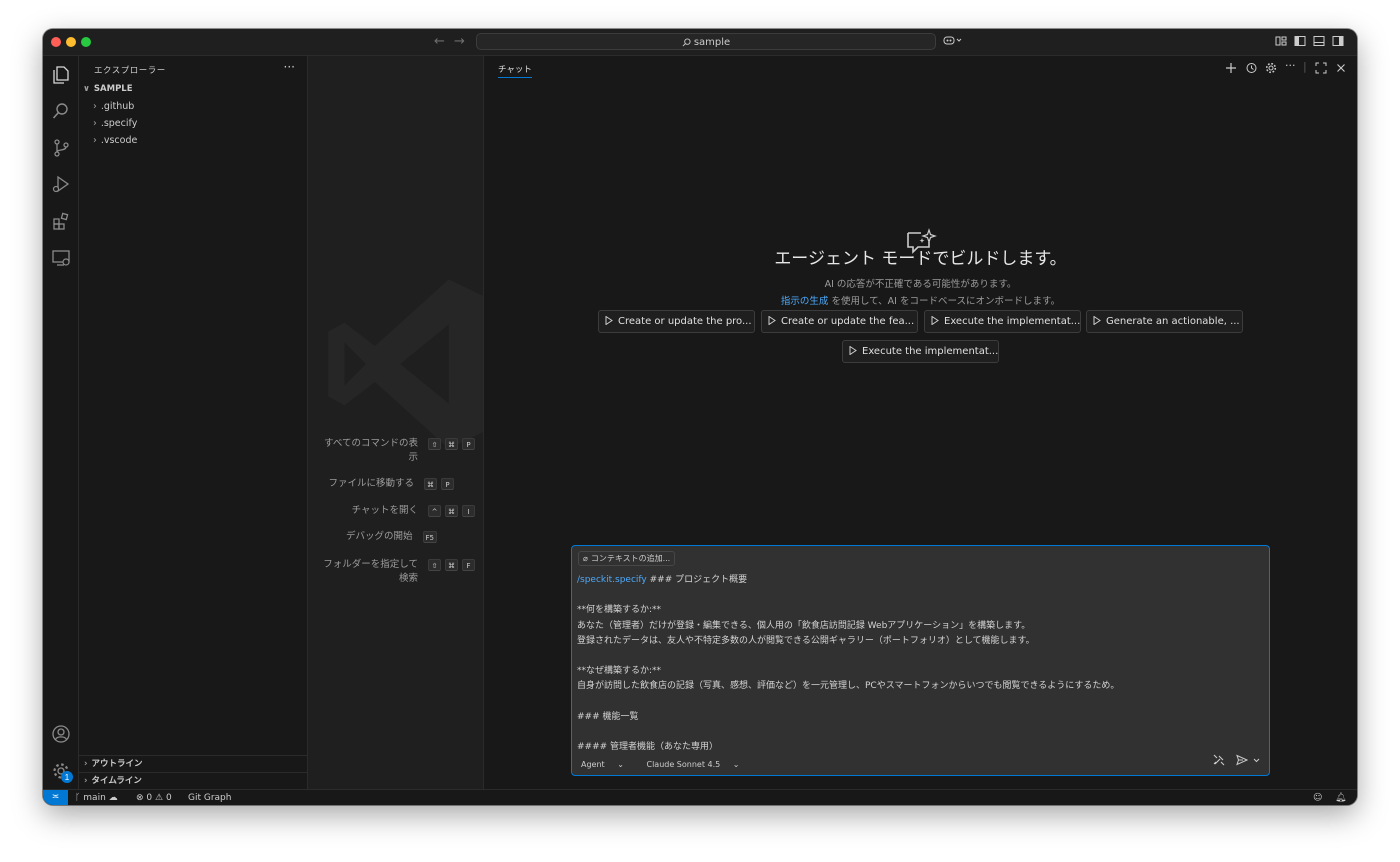 This screenshot has height=862, width=1400. I want to click on titlebar: ← → sample, so click(700, 42).